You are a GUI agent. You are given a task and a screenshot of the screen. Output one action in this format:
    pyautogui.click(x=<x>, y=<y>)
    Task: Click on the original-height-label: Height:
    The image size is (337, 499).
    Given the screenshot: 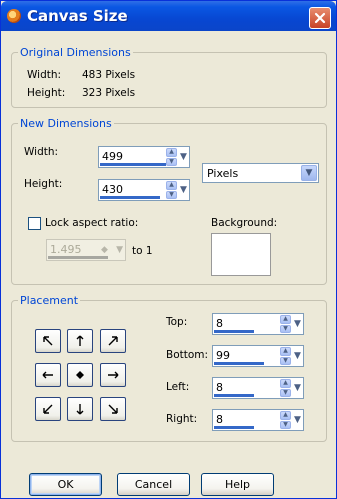 What is the action you would take?
    pyautogui.click(x=46, y=93)
    